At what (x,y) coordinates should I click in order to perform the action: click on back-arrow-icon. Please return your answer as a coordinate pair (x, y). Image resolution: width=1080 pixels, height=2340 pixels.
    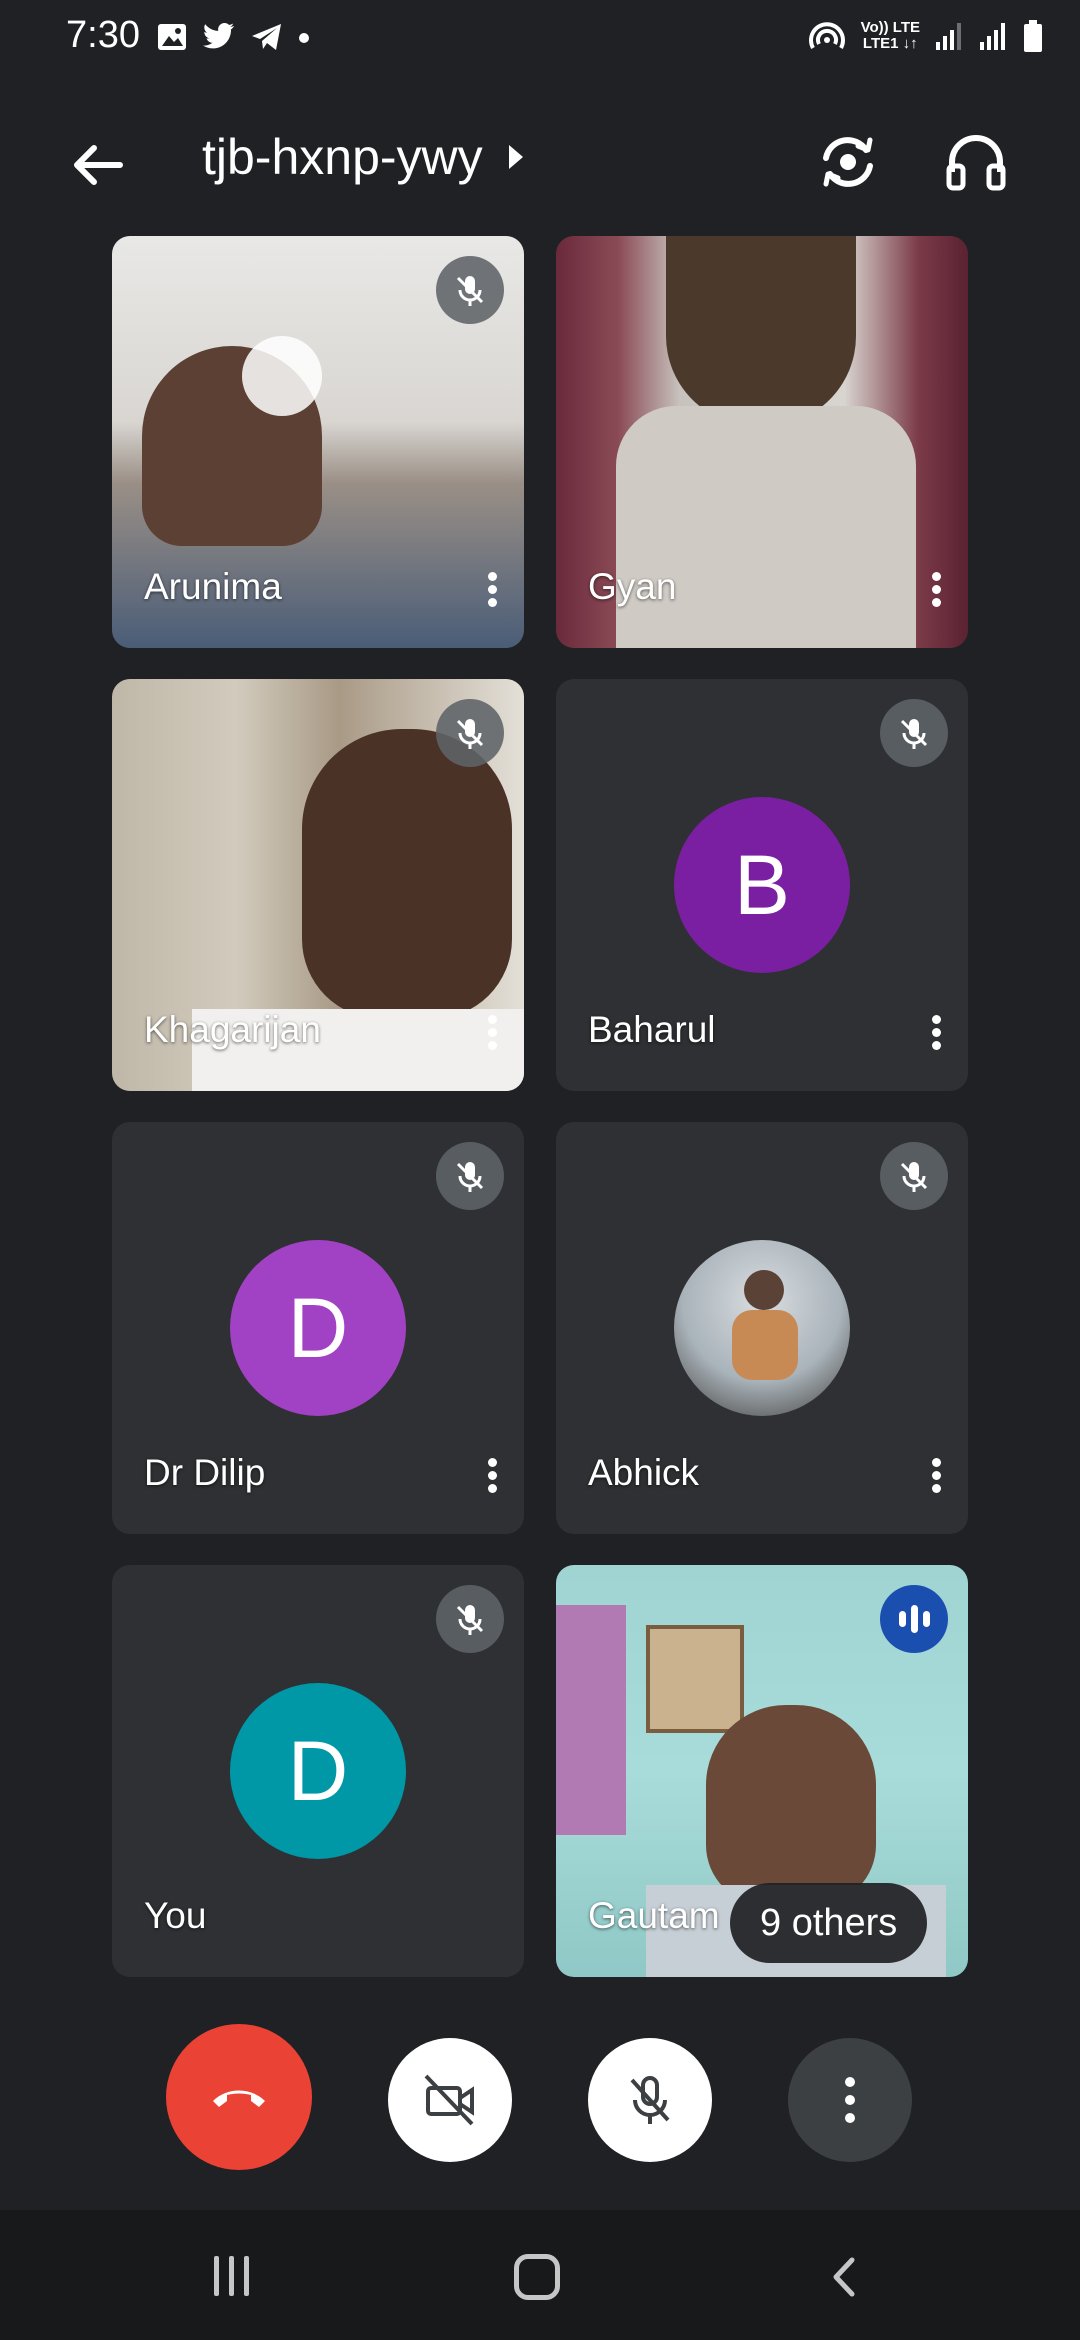
    Looking at the image, I should click on (98, 165).